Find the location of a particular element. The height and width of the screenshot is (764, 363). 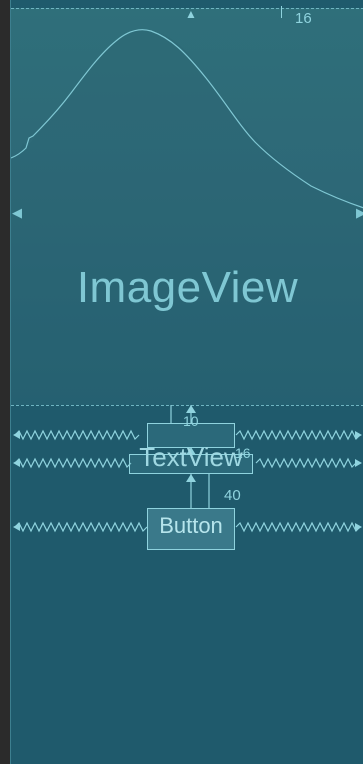

between-margin-value: 40 is located at coordinates (232, 495).